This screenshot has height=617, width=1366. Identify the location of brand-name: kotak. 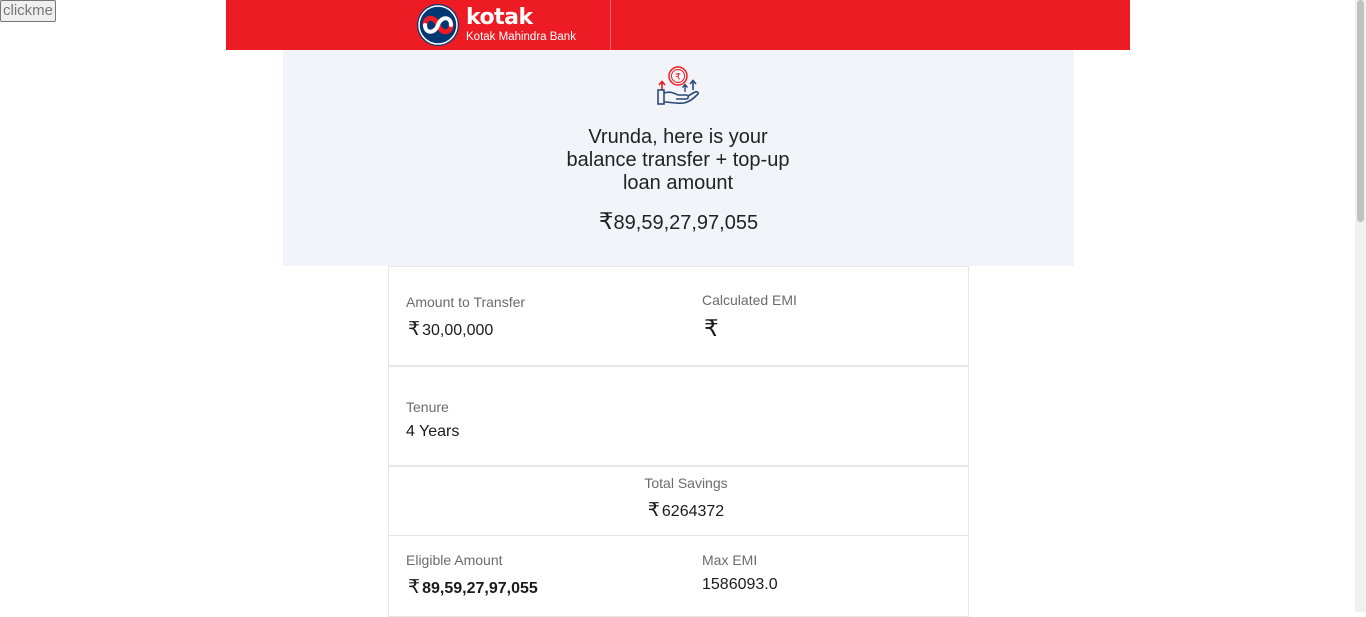
(499, 17).